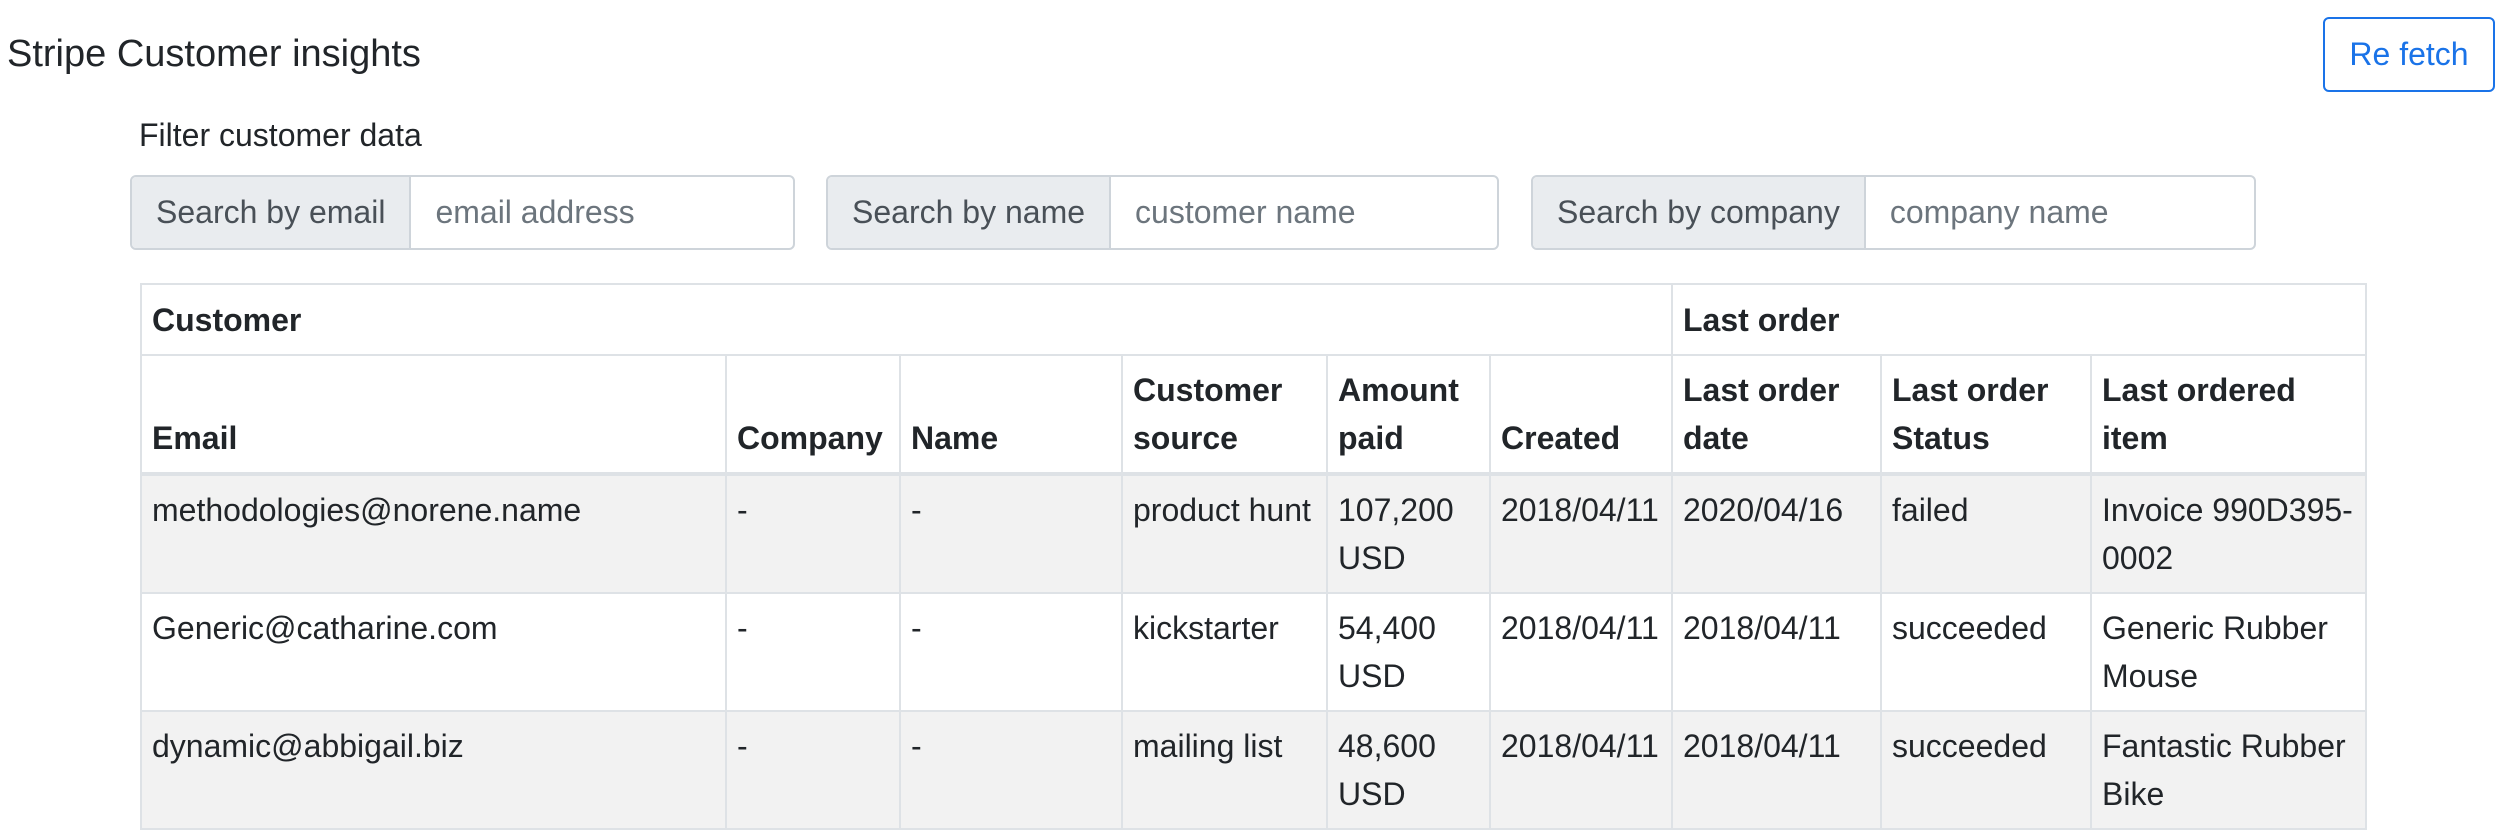 The image size is (2512, 830). Describe the element at coordinates (906, 319) in the screenshot. I see `customer-group-header: Customer` at that location.